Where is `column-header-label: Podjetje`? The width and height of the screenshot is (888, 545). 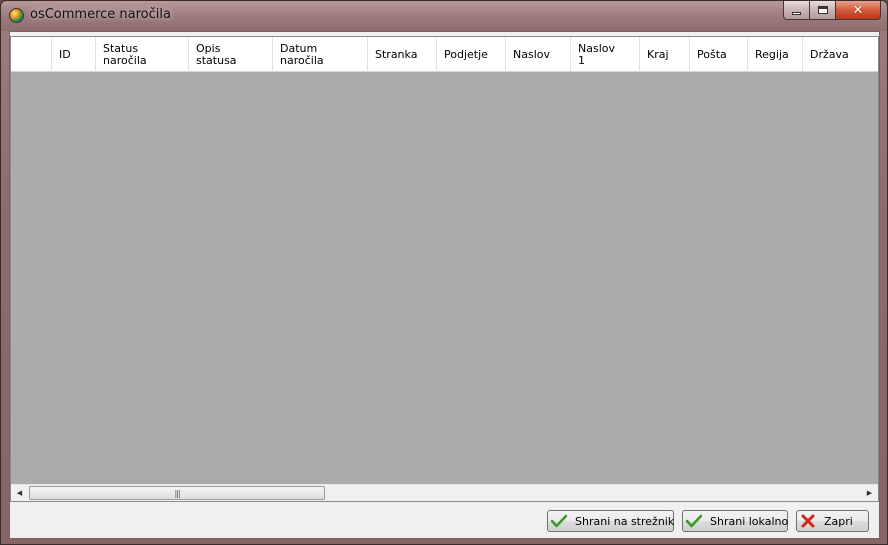
column-header-label: Podjetje is located at coordinates (466, 54).